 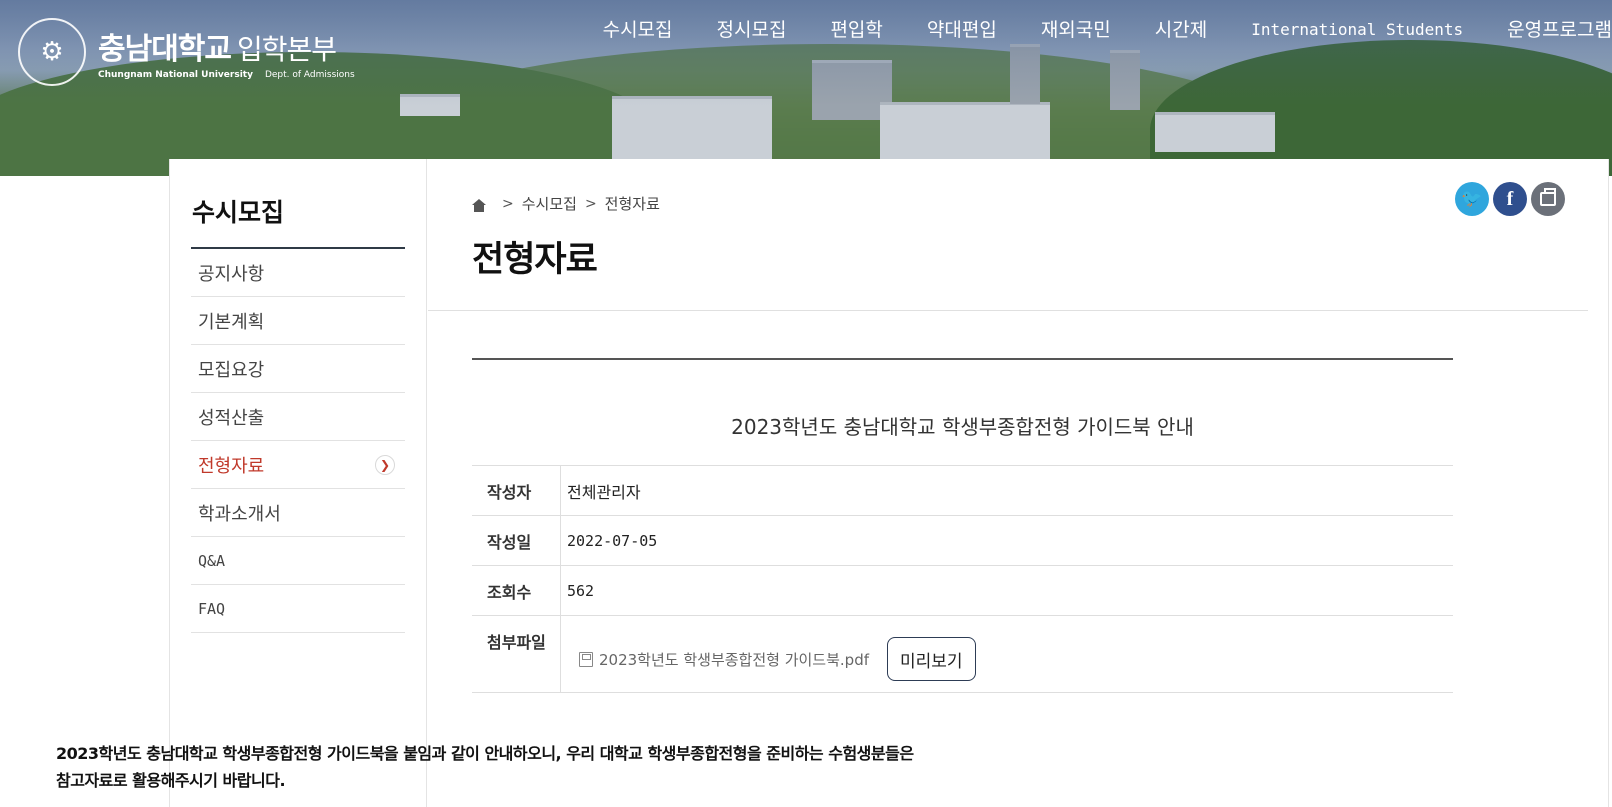 What do you see at coordinates (212, 560) in the screenshot?
I see `sidebar-item-label: Q&A` at bounding box center [212, 560].